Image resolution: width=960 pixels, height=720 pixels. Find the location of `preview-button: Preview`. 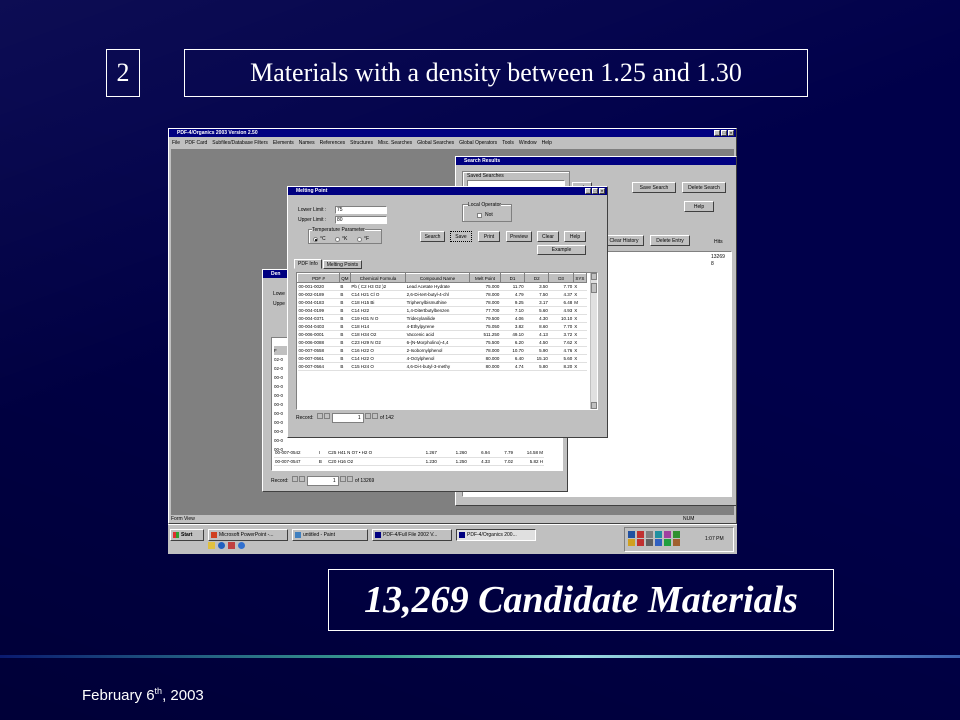

preview-button: Preview is located at coordinates (519, 236).